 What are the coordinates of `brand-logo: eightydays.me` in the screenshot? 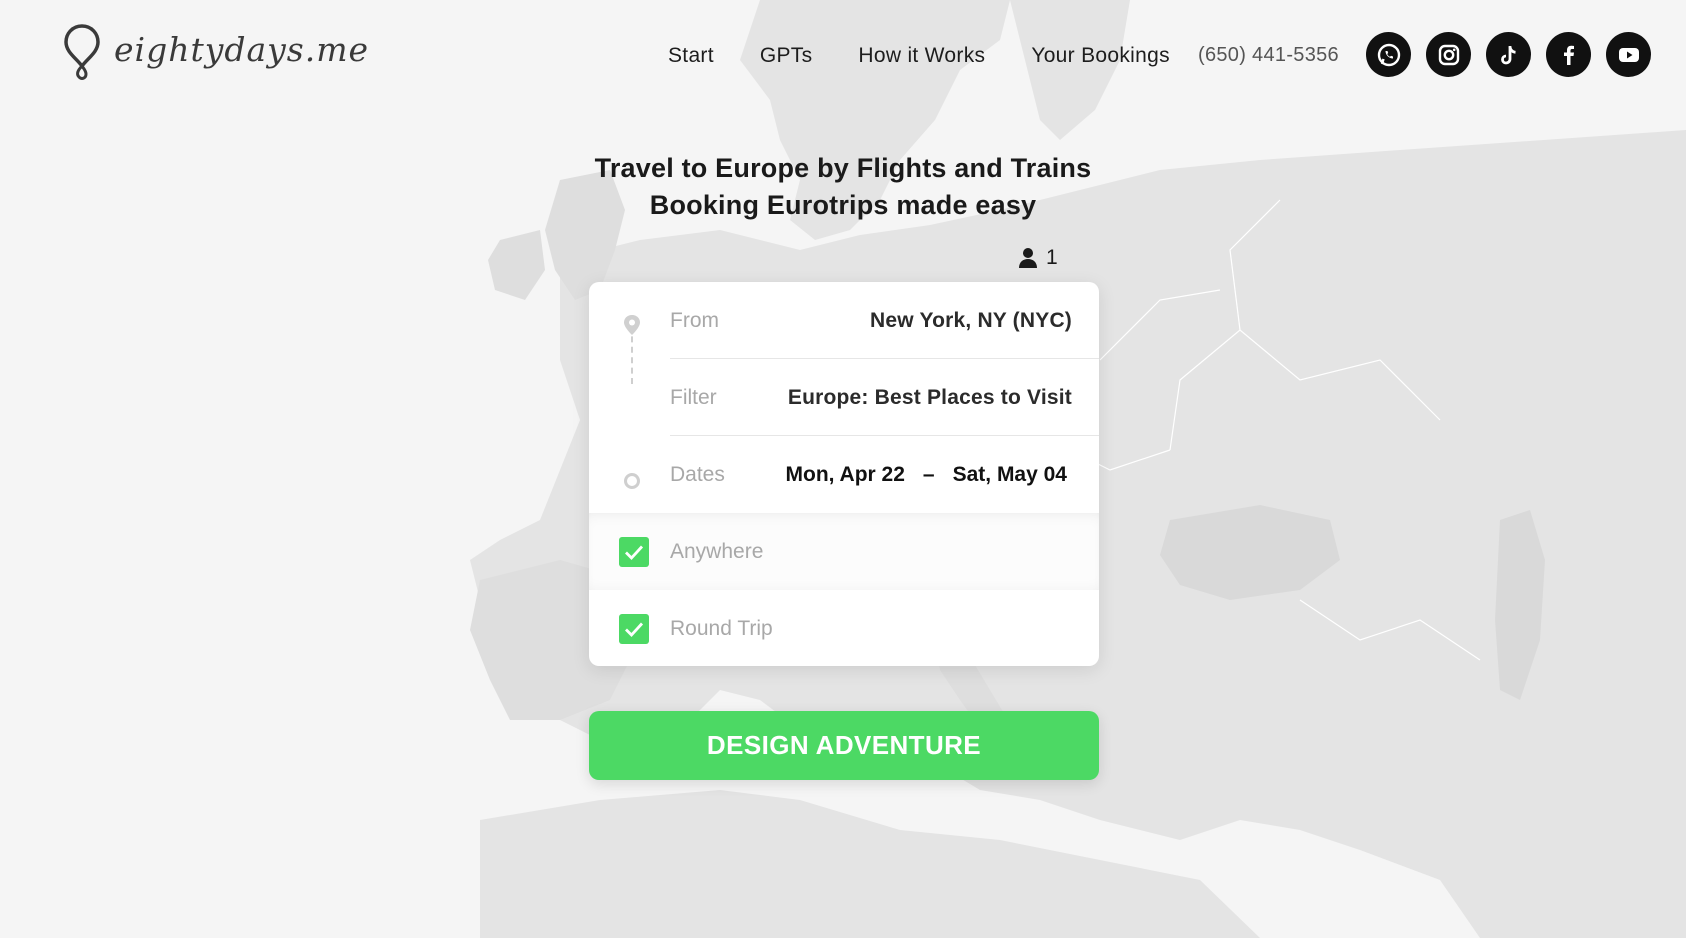 It's located at (215, 52).